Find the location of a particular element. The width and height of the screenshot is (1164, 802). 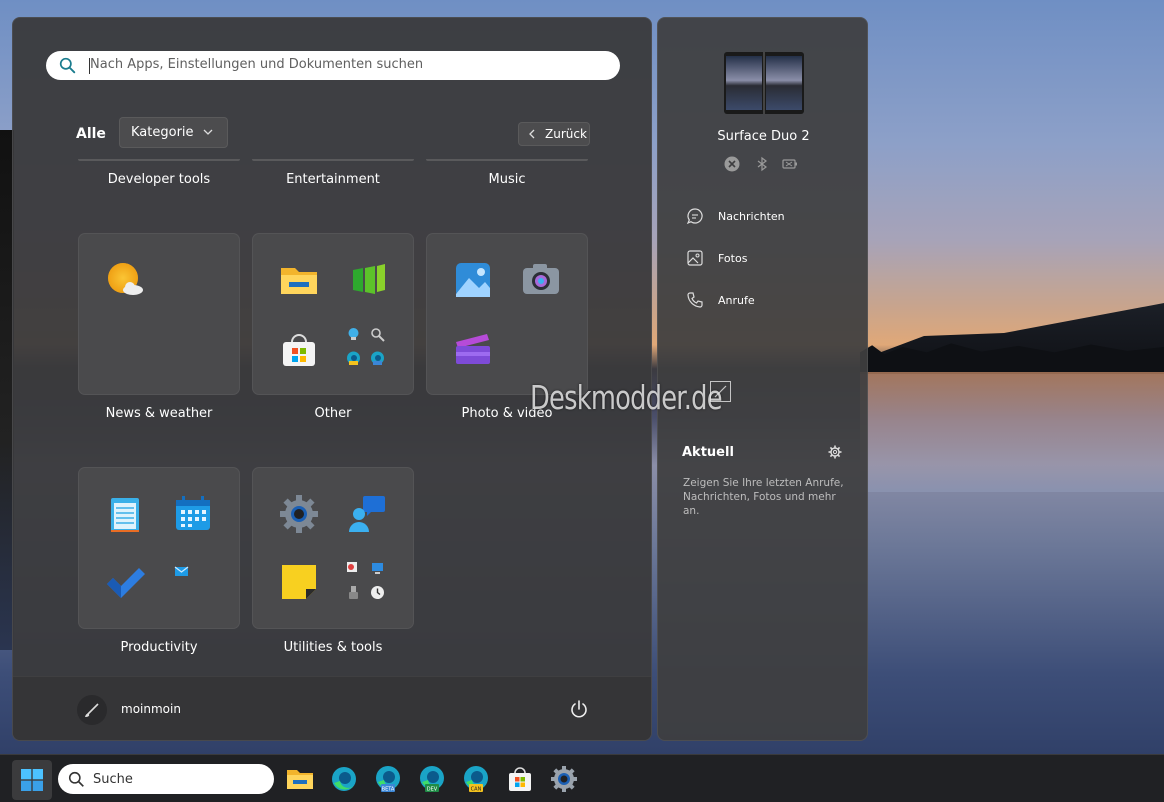

nav-calls: Anrufe is located at coordinates (771, 300).